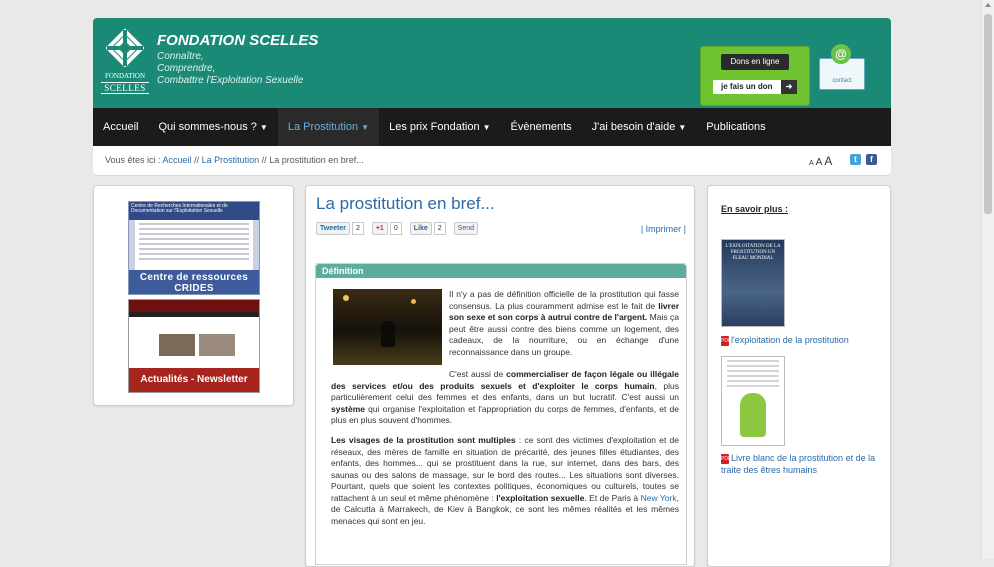 Image resolution: width=994 pixels, height=567 pixels. I want to click on twitter-icon: t, so click(855, 159).